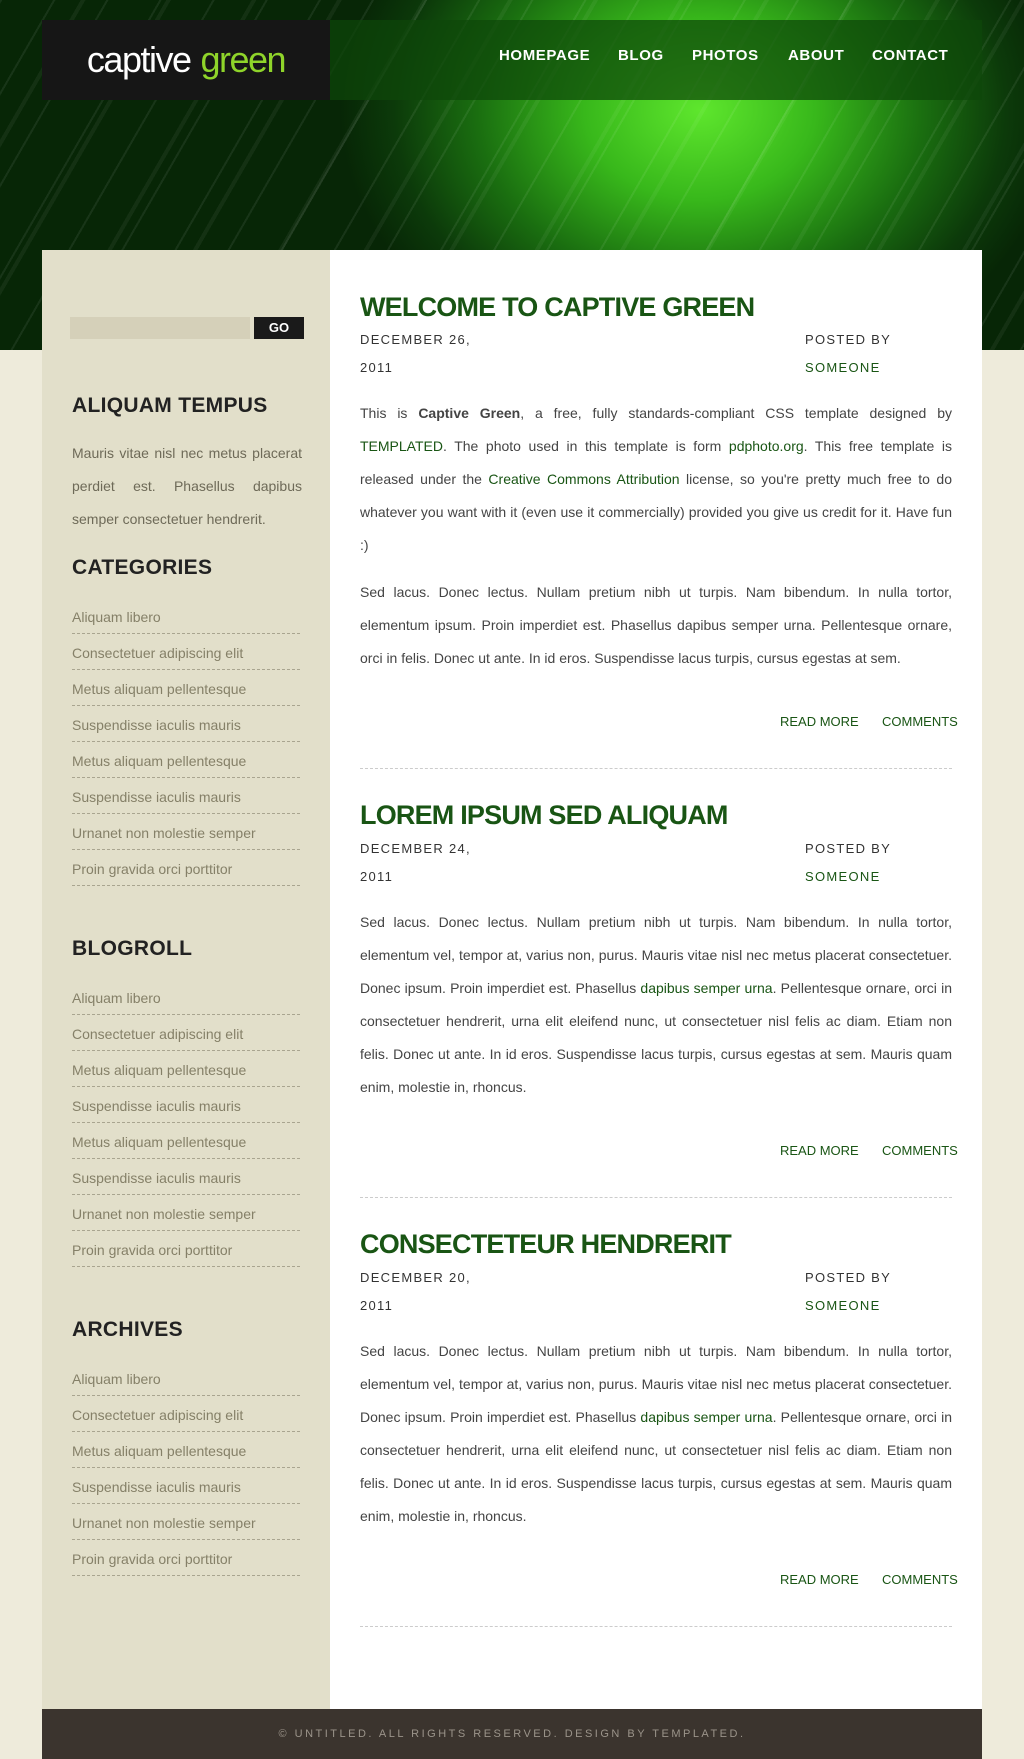 This screenshot has height=1759, width=1024. Describe the element at coordinates (186, 997) in the screenshot. I see `blogroll-item: Aliquam libero` at that location.